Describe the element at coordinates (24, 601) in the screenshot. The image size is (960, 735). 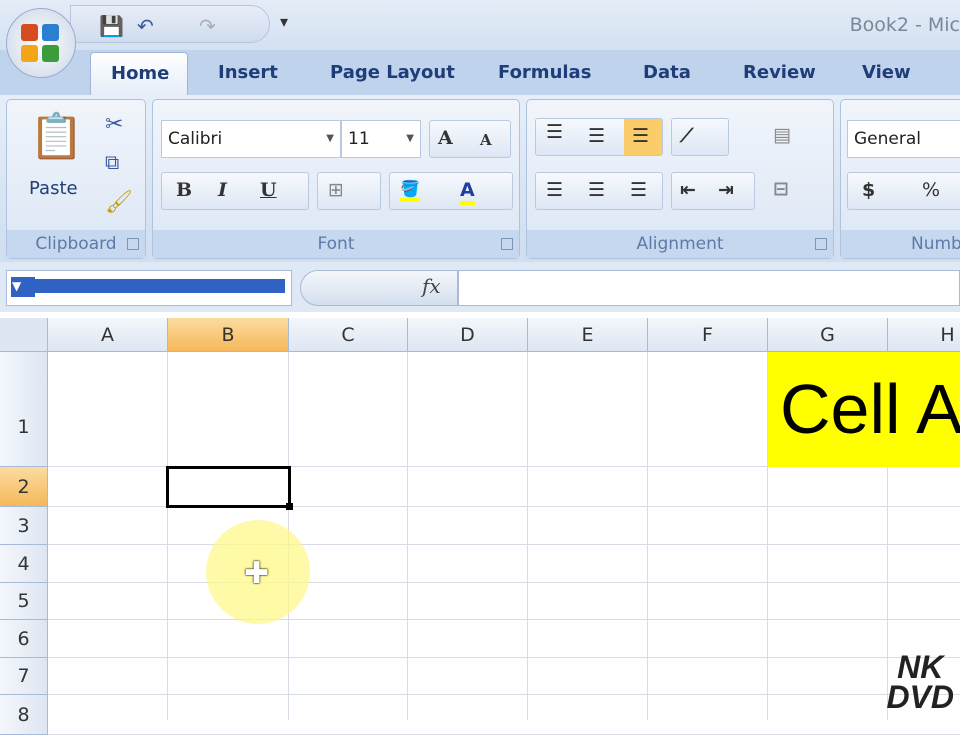
I see `row-header-5: 5` at that location.